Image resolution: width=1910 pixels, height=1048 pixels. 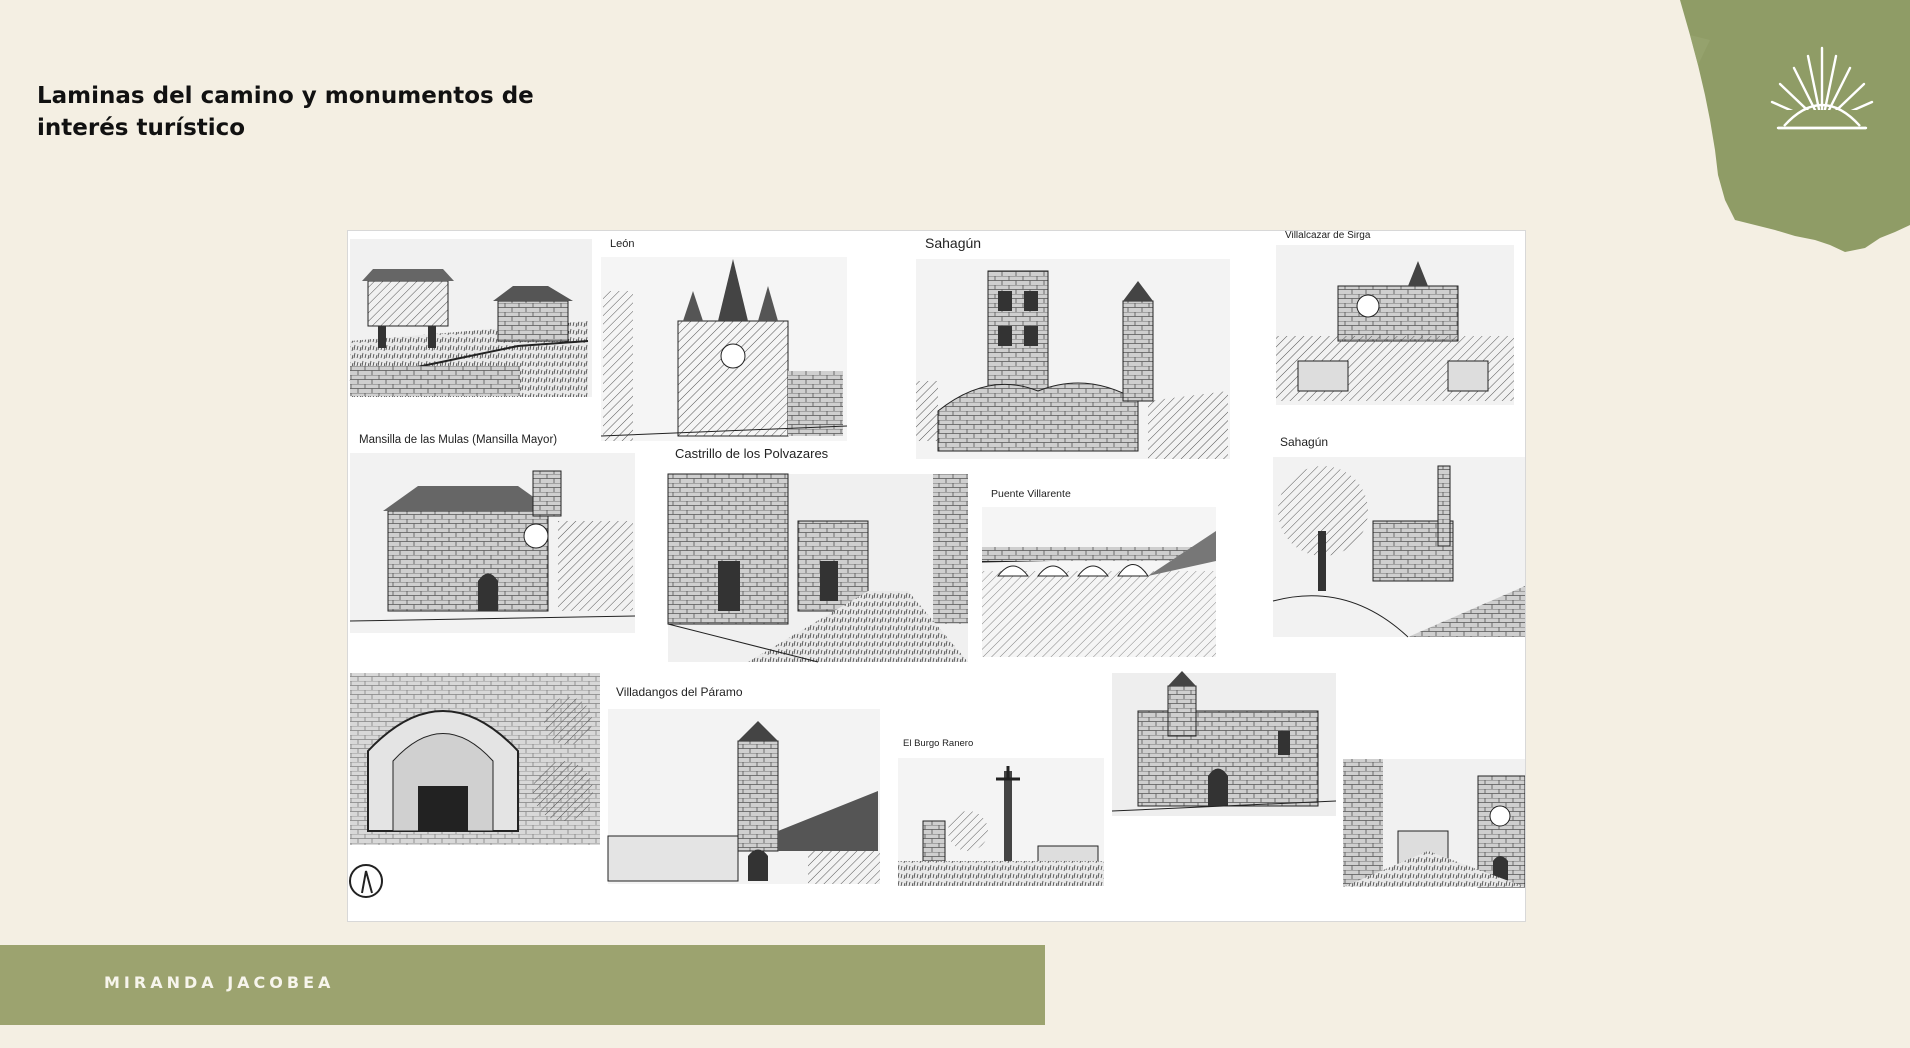 I want to click on sketch-romanesque-portal, so click(x=475, y=759).